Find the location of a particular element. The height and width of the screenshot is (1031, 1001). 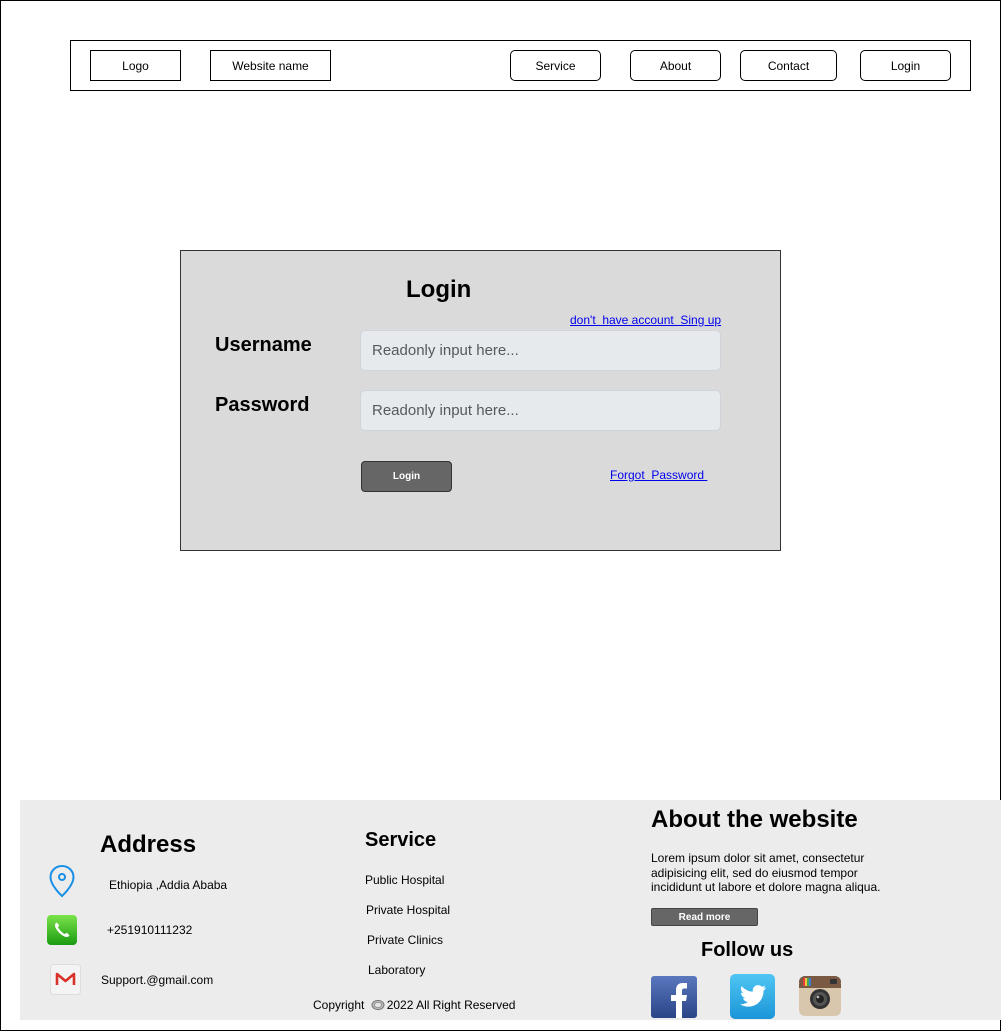

service-item-private-hospital: Private Hospital is located at coordinates (408, 910).